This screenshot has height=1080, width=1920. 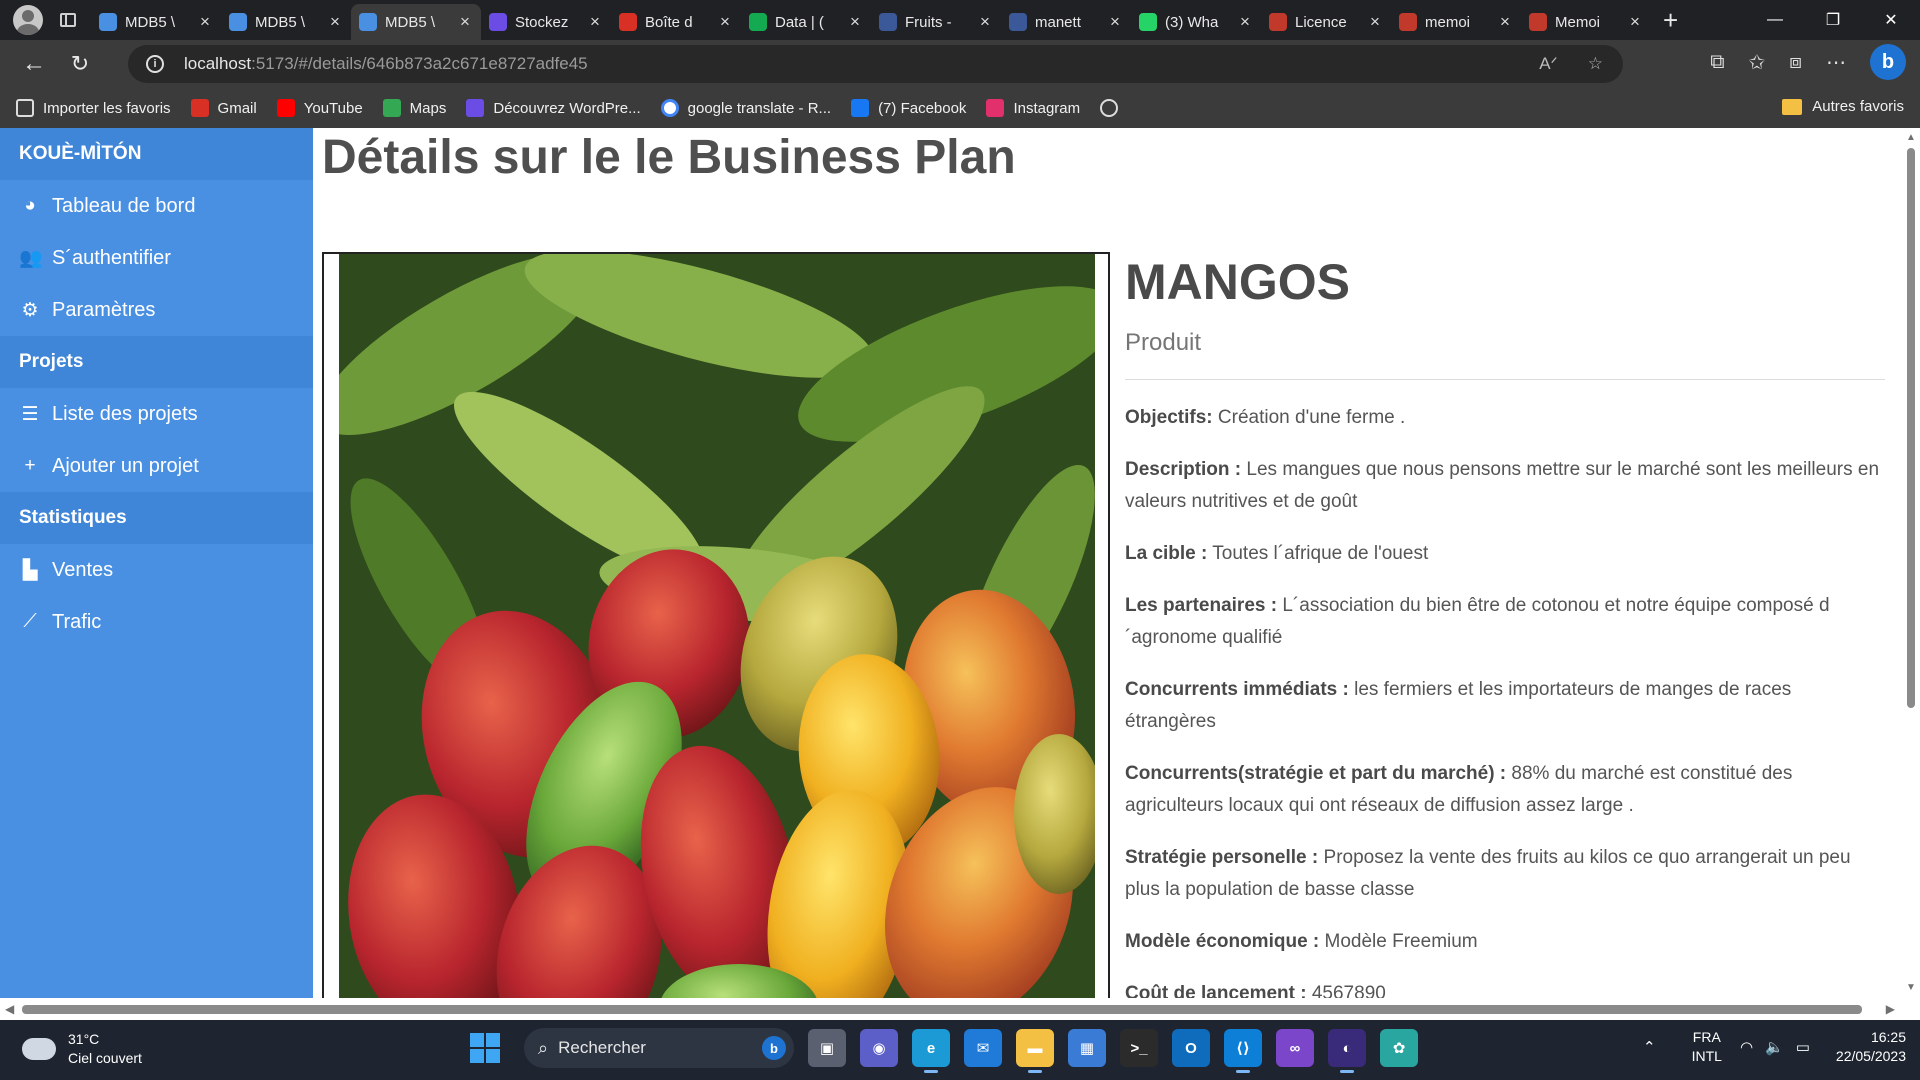 What do you see at coordinates (1803, 1047) in the screenshot?
I see `battery-icon: ▭` at bounding box center [1803, 1047].